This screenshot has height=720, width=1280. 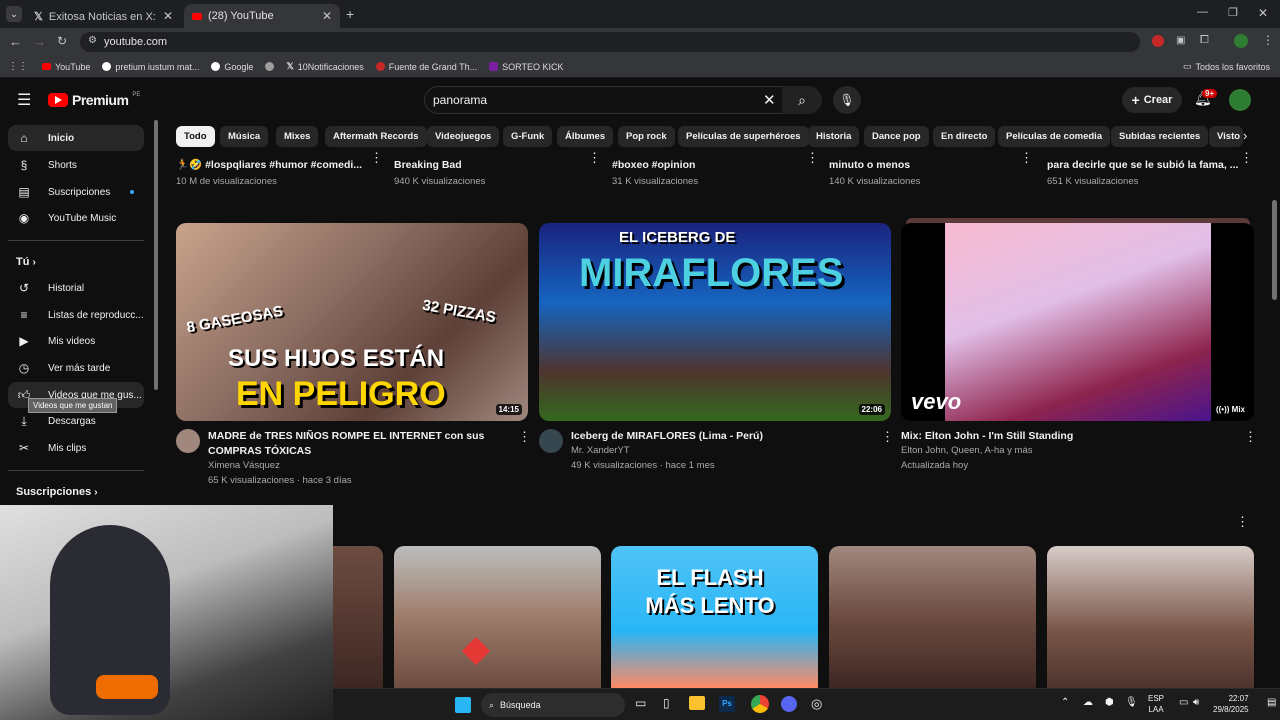 I want to click on clear-search-icon: ✕, so click(x=769, y=100).